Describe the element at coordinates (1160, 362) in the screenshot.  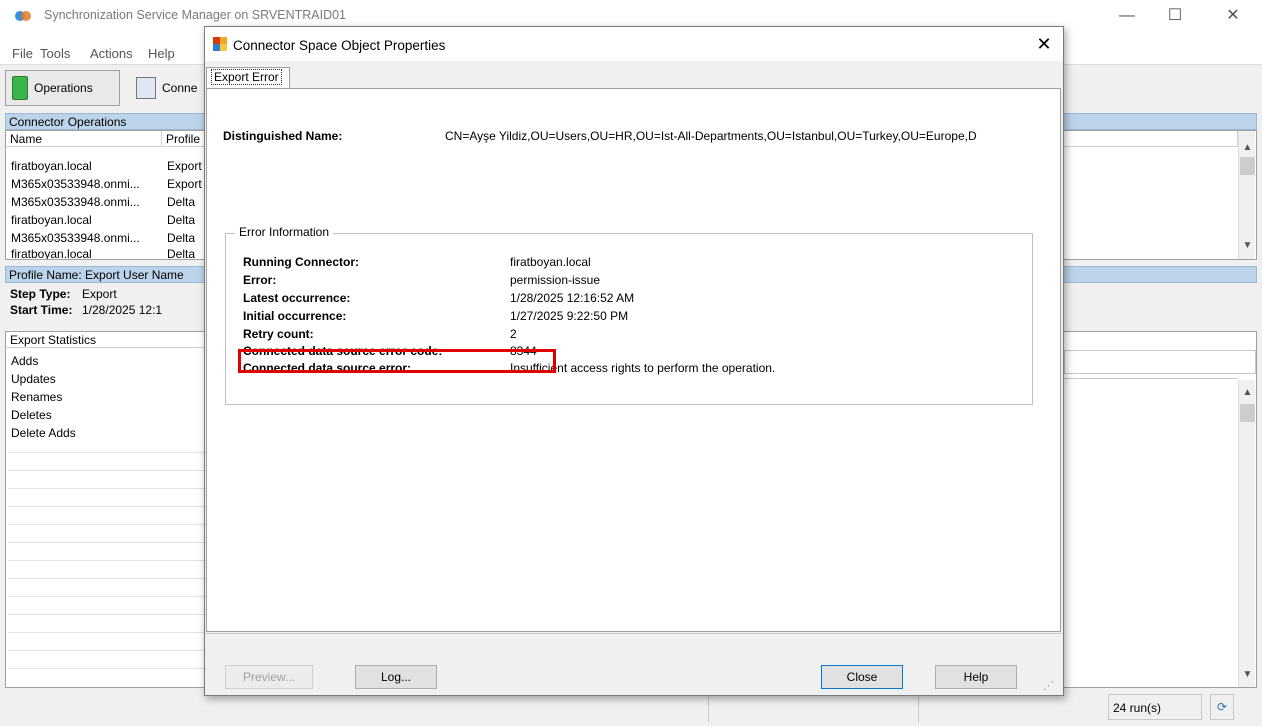
I see `stat-value-field` at that location.